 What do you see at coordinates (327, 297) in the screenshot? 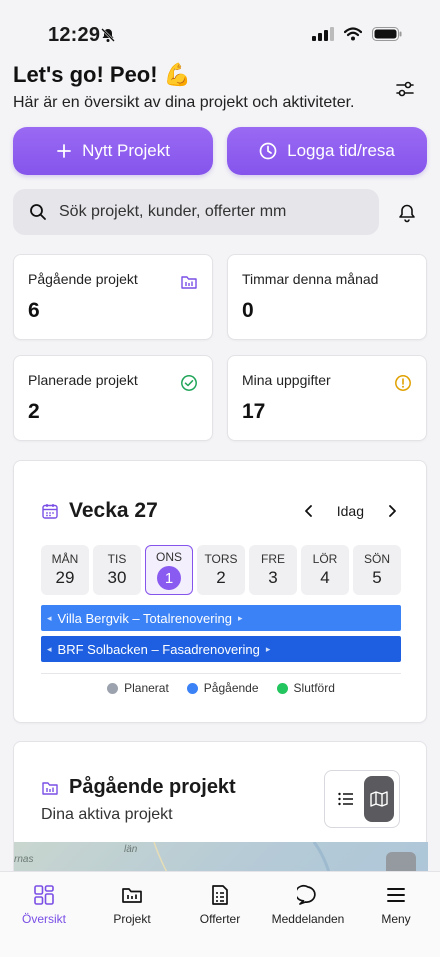
I see `stat-card-hours-month: Timmar denna månad 0` at bounding box center [327, 297].